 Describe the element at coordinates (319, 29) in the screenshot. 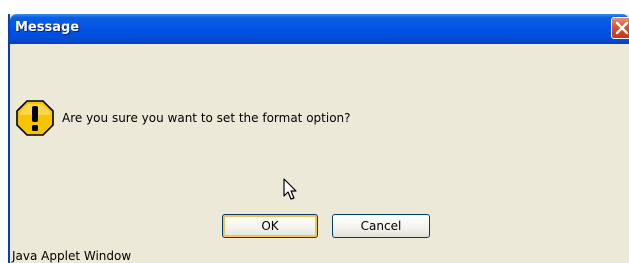

I see `title-bar: Message` at that location.